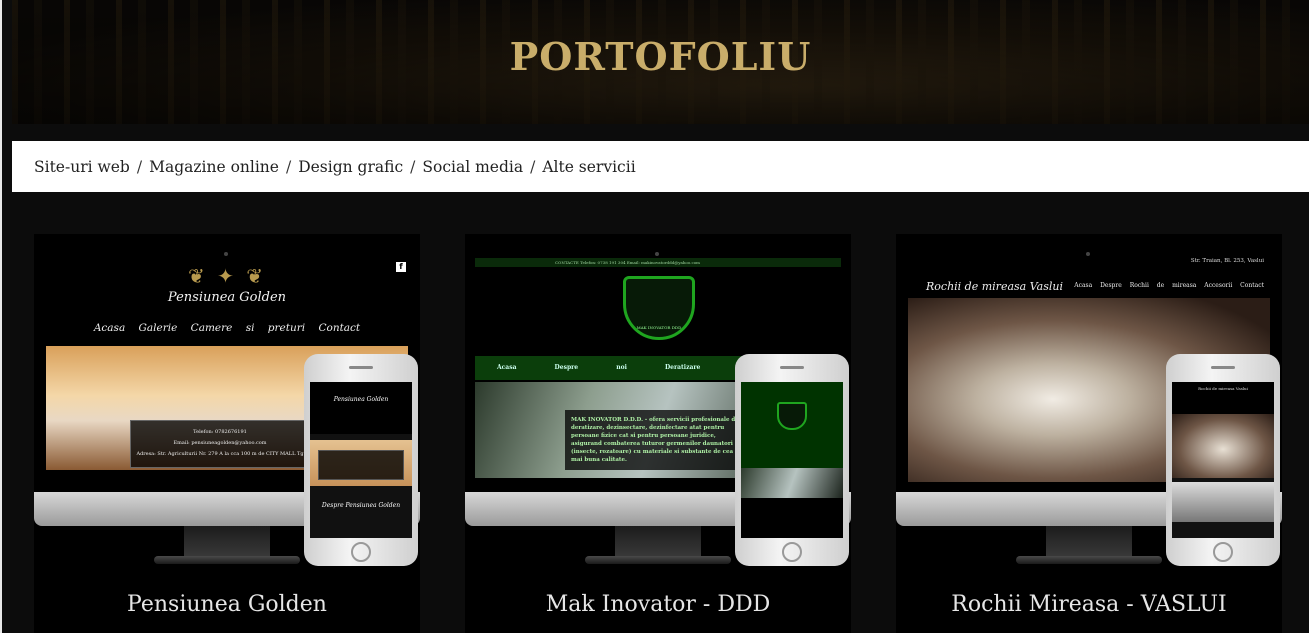 Image resolution: width=1309 pixels, height=633 pixels. Describe the element at coordinates (792, 416) in the screenshot. I see `phone-shield-icon` at that location.